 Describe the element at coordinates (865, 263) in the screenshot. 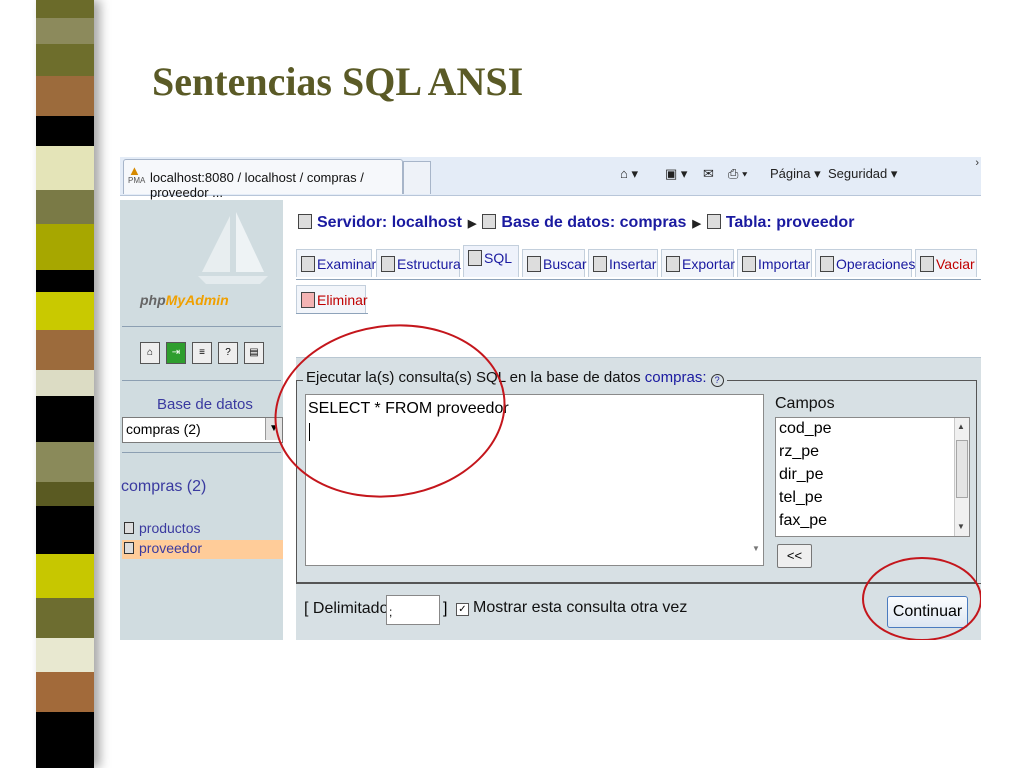

I see `tab-operaciones: Operaciones` at that location.